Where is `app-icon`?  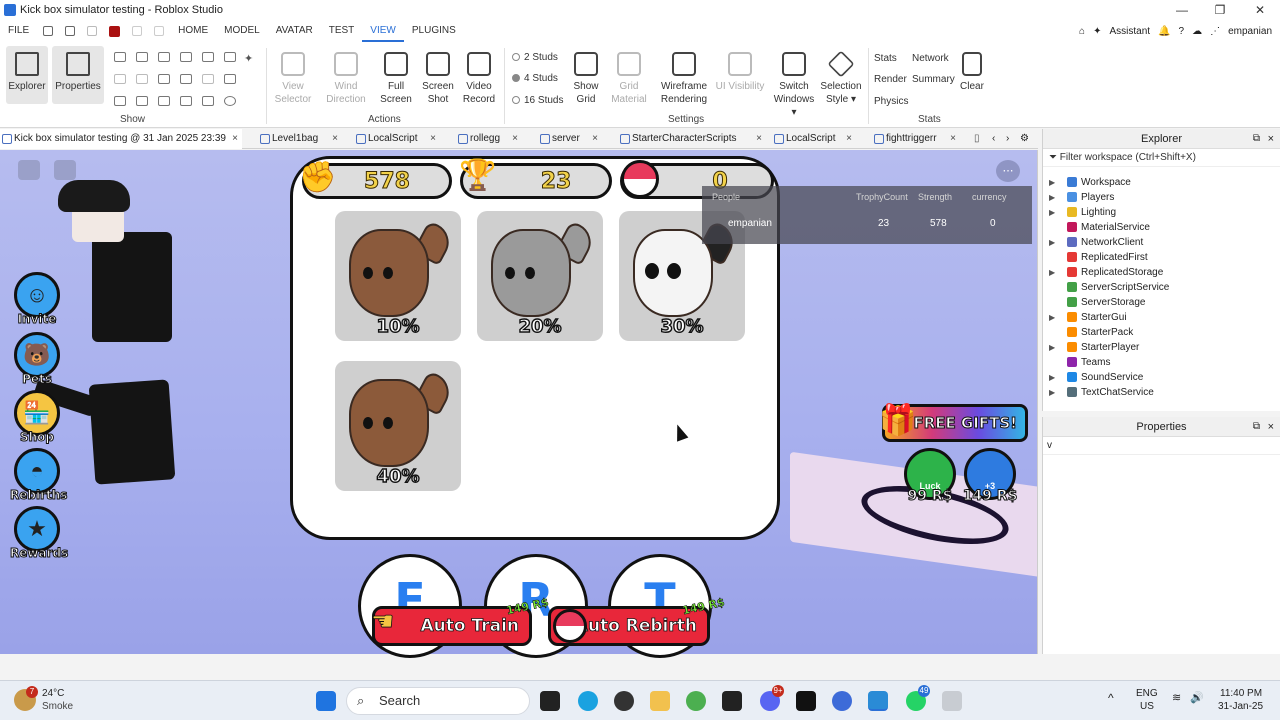 app-icon is located at coordinates (624, 701).